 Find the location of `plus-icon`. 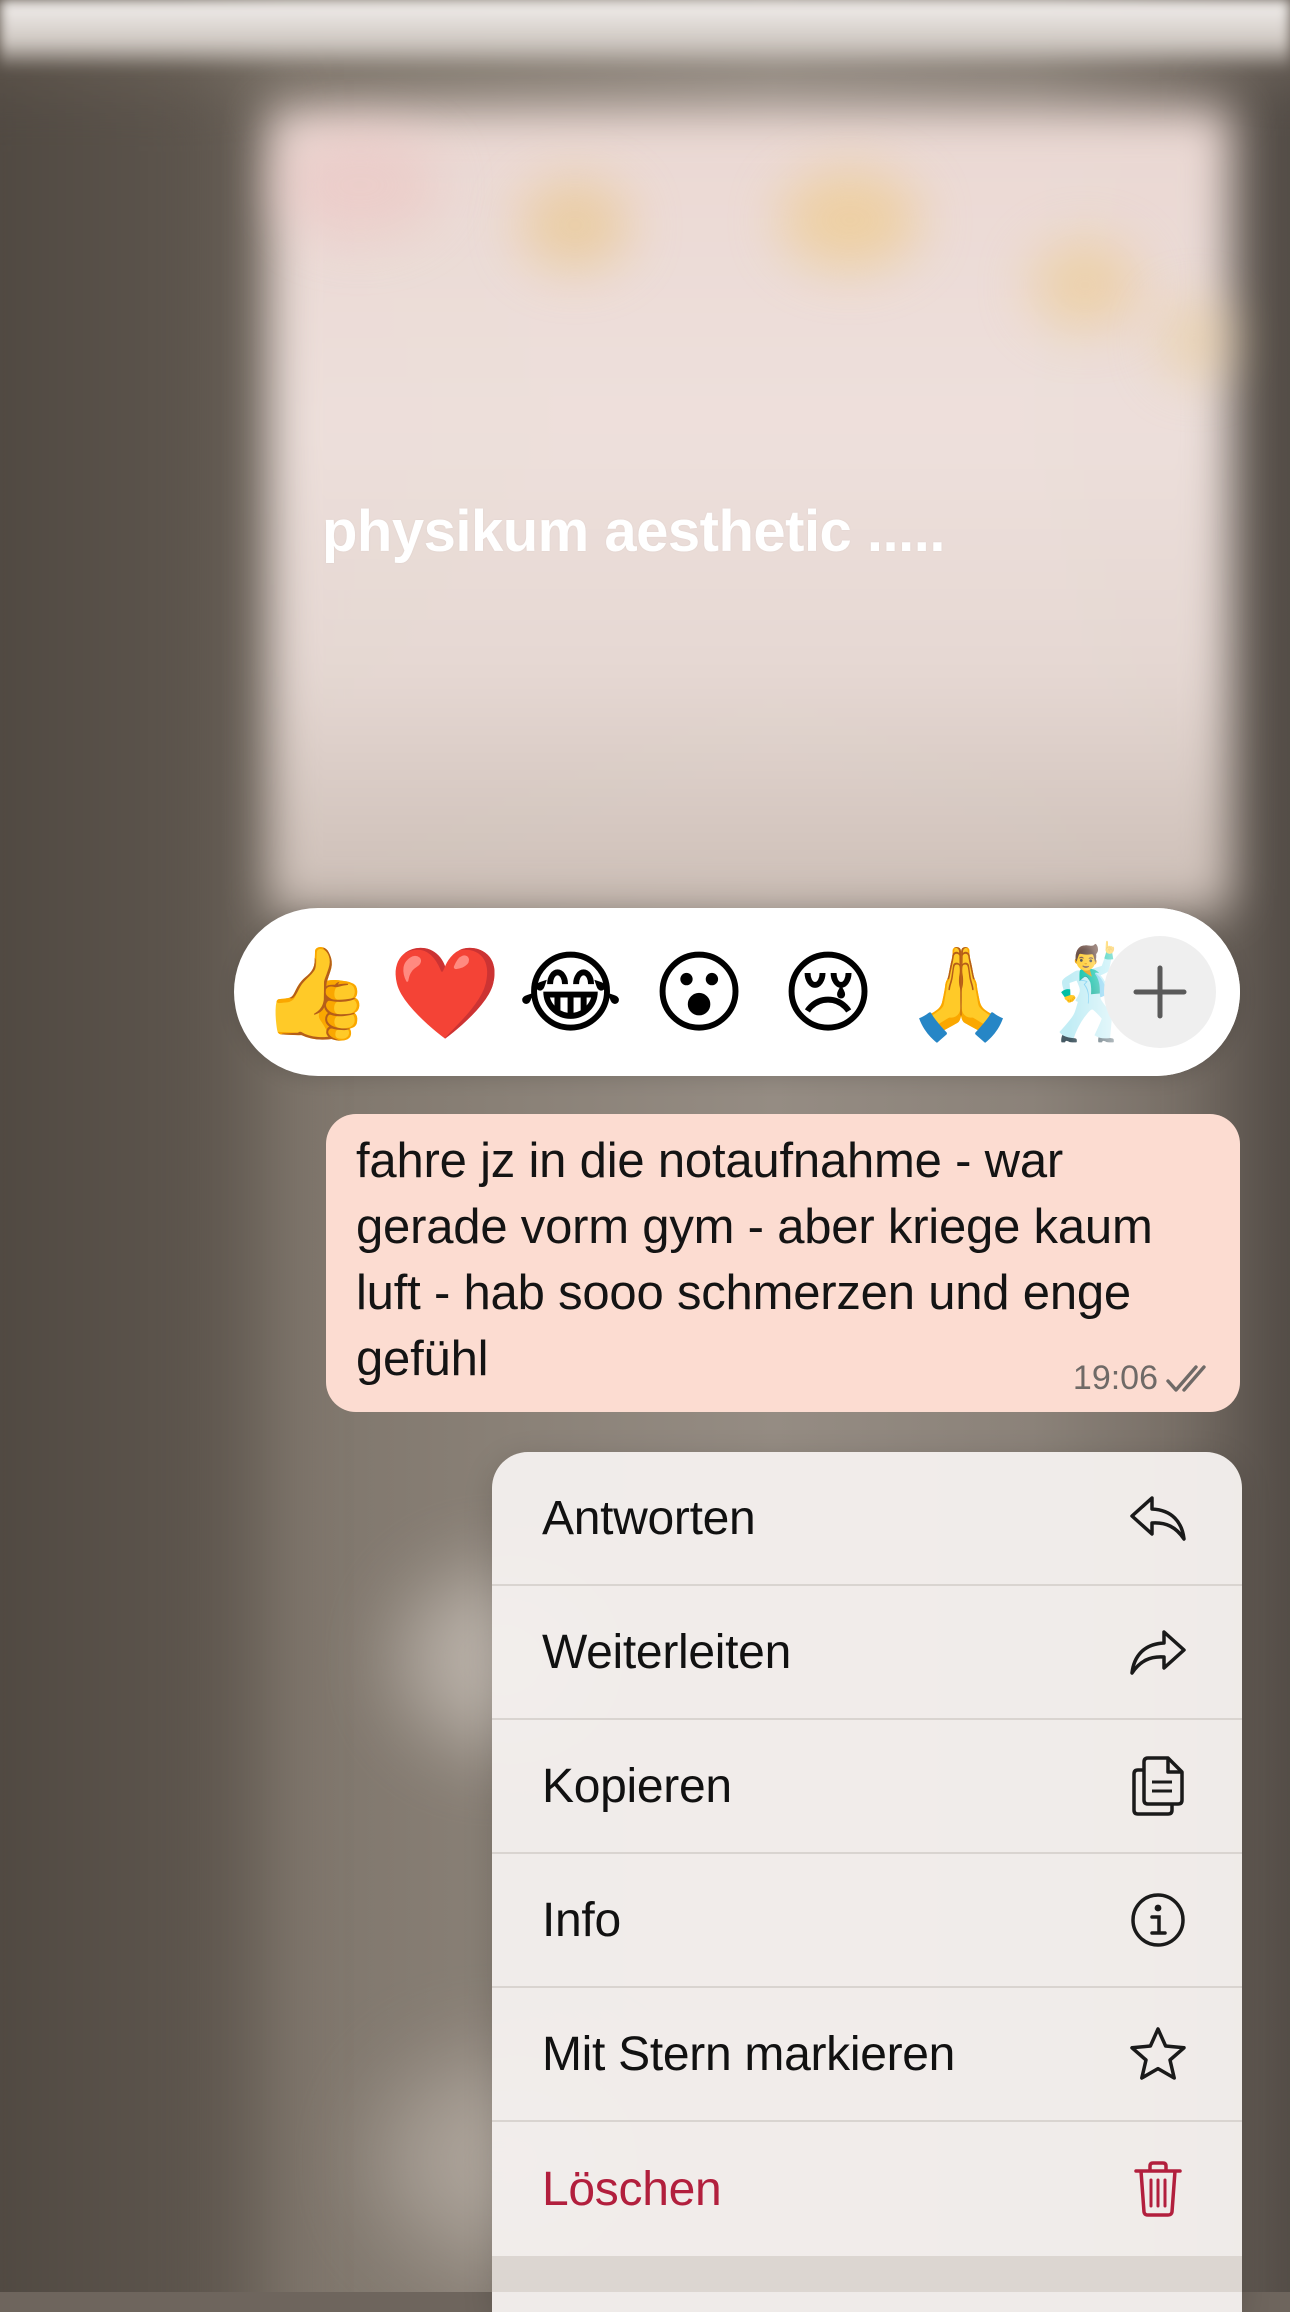

plus-icon is located at coordinates (1160, 992).